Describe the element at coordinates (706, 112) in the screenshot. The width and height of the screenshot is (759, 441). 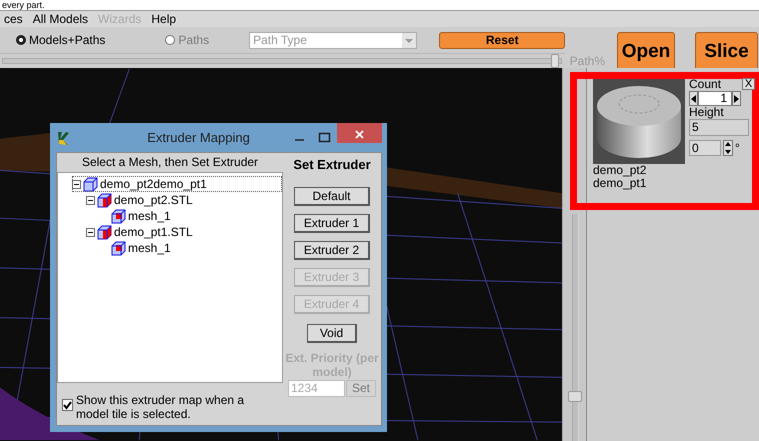
I see `height-label: Height` at that location.